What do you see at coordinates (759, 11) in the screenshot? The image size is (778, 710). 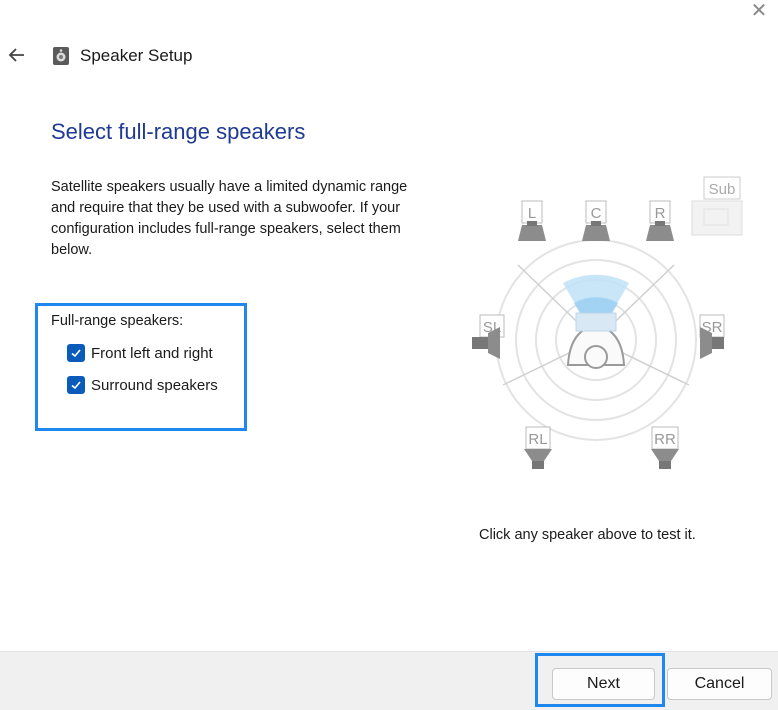 I see `close-icon: ✕` at bounding box center [759, 11].